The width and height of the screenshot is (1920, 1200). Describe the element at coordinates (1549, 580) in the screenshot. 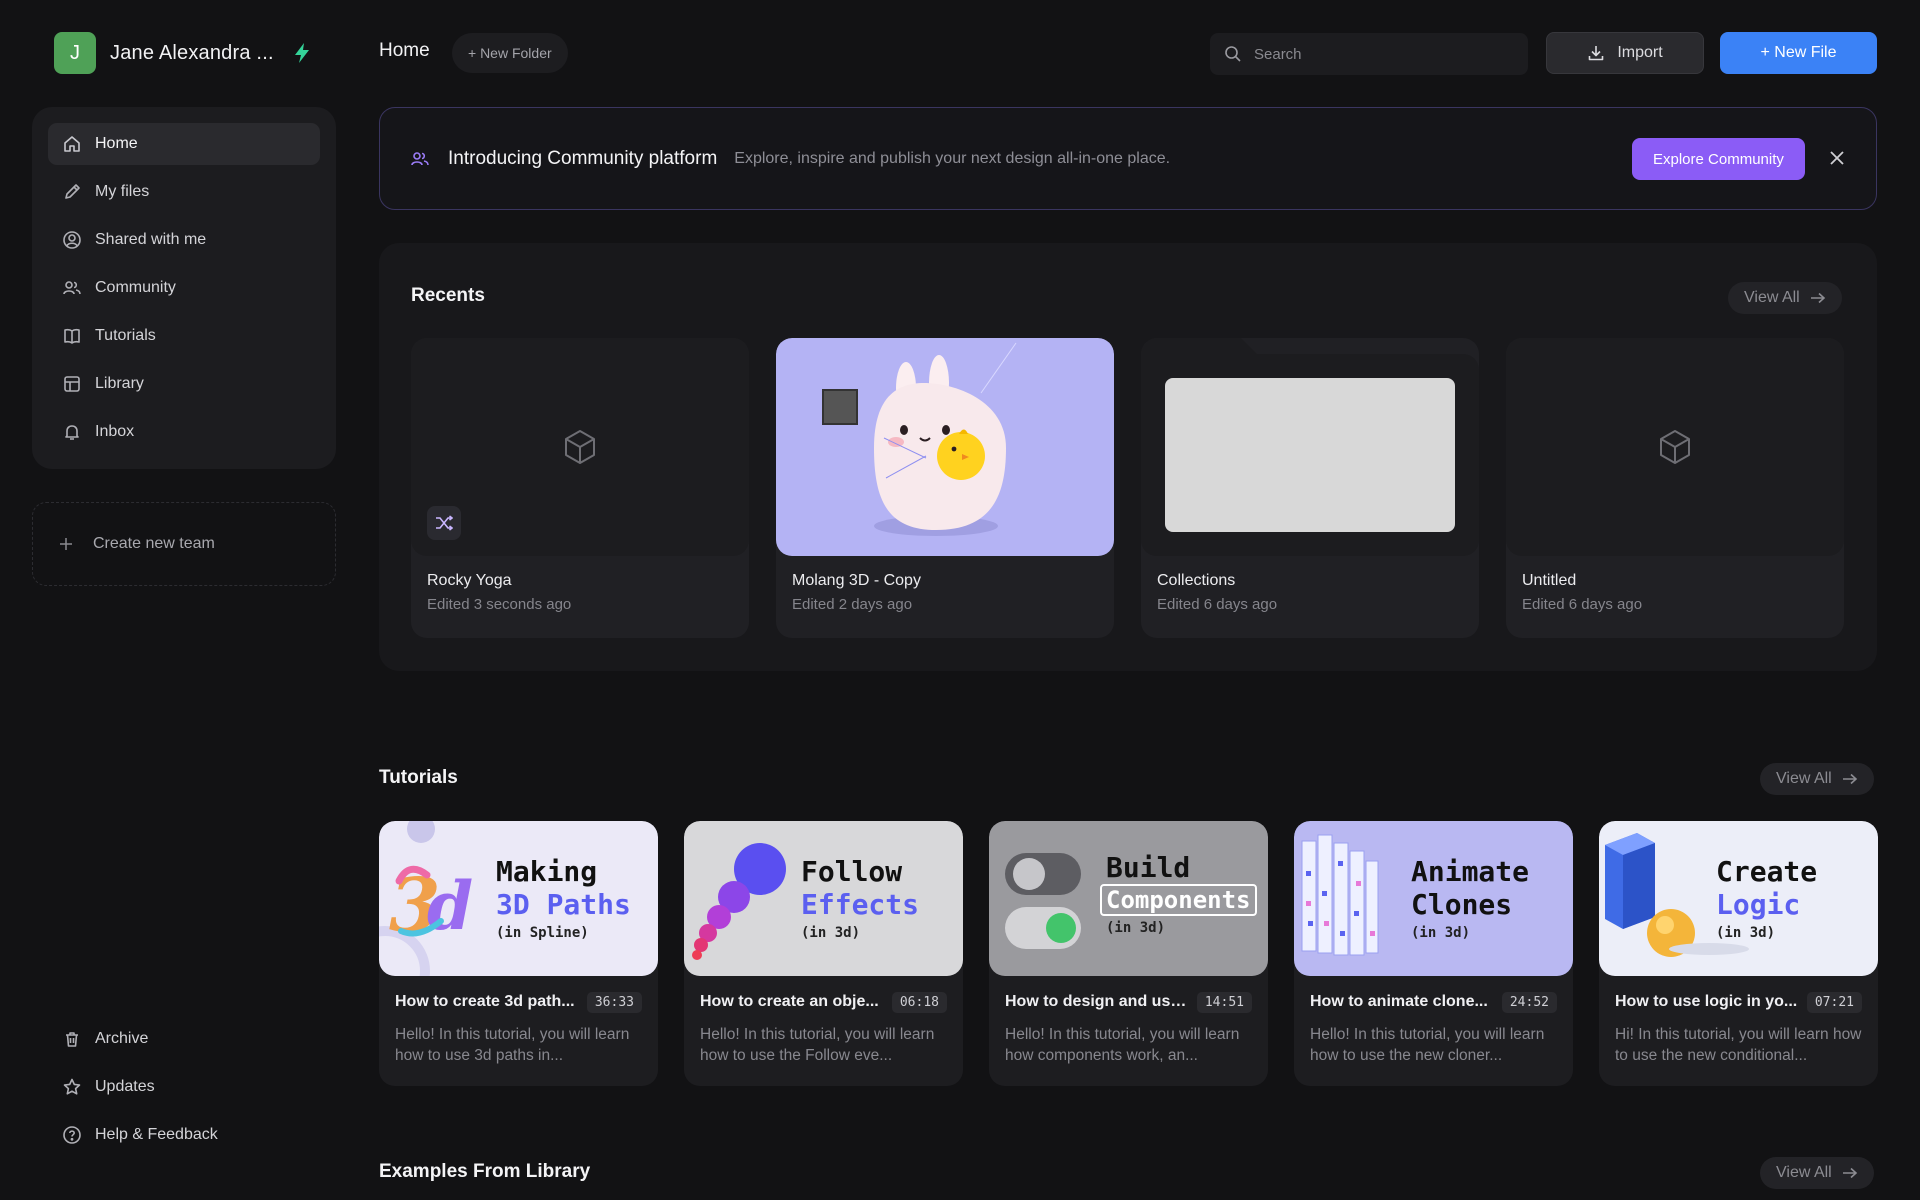

I see `file-name: Untitled` at that location.